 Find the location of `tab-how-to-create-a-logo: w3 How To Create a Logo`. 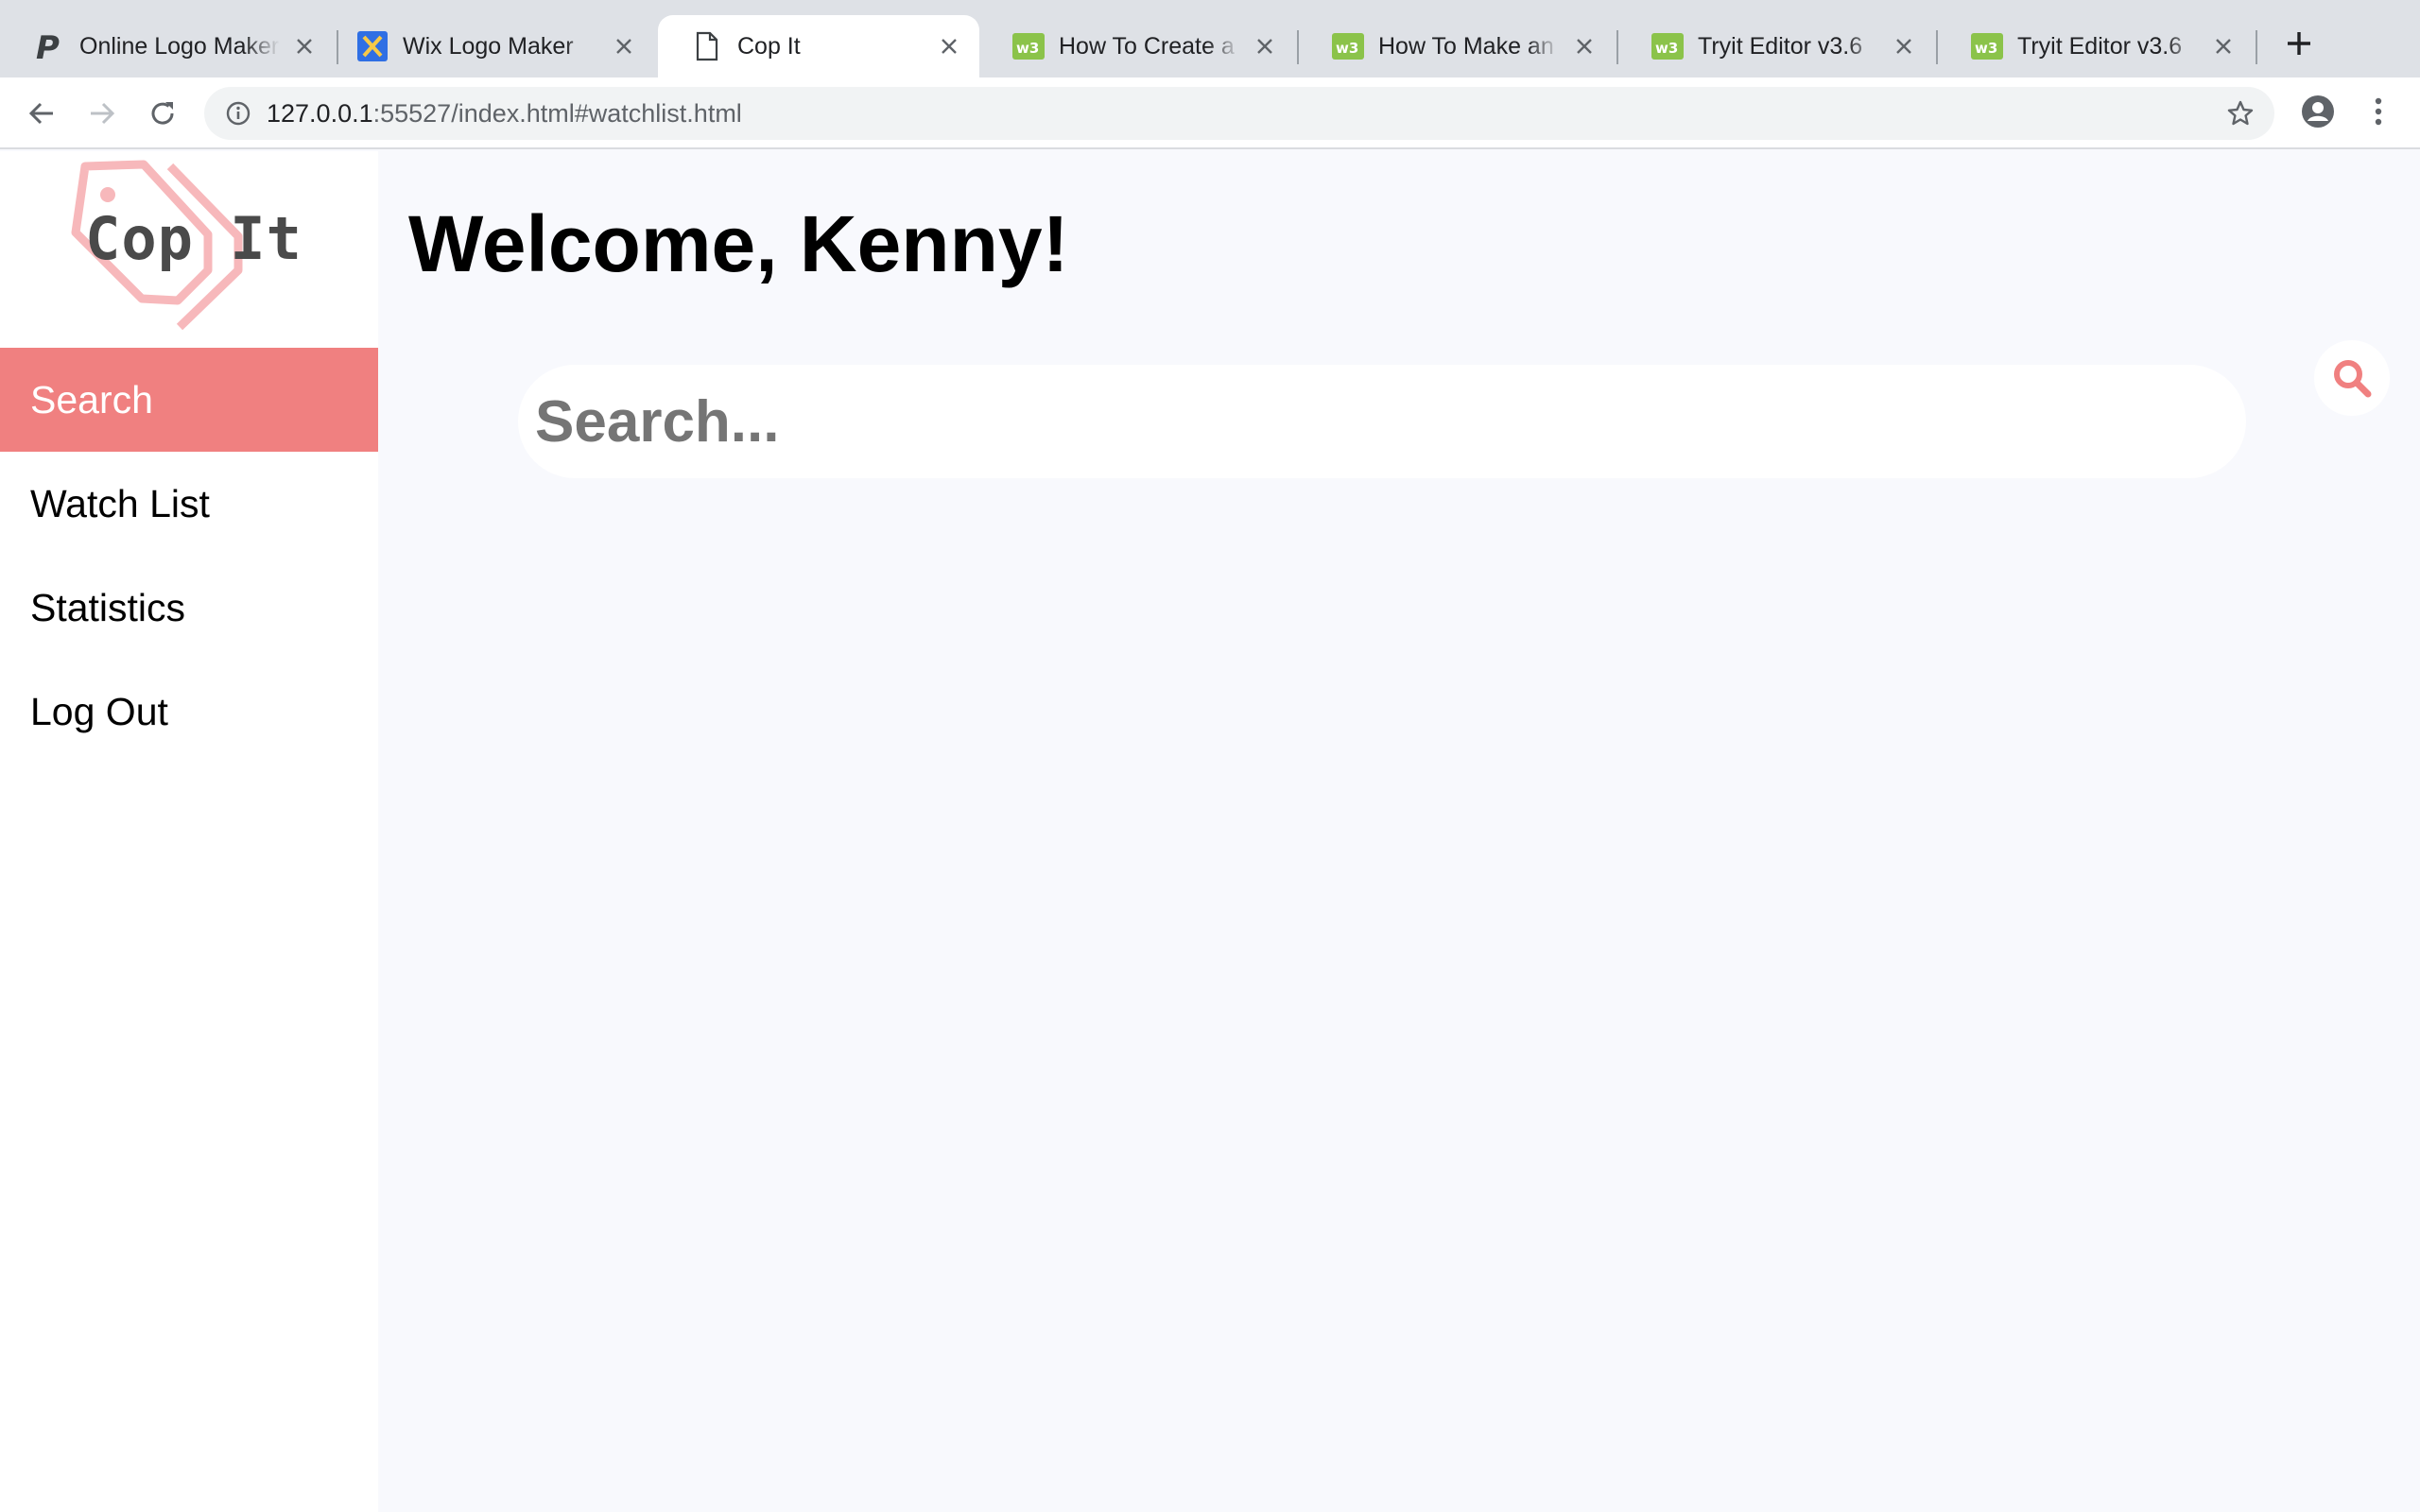

tab-how-to-create-a-logo: w3 How To Create a Logo is located at coordinates (1137, 46).